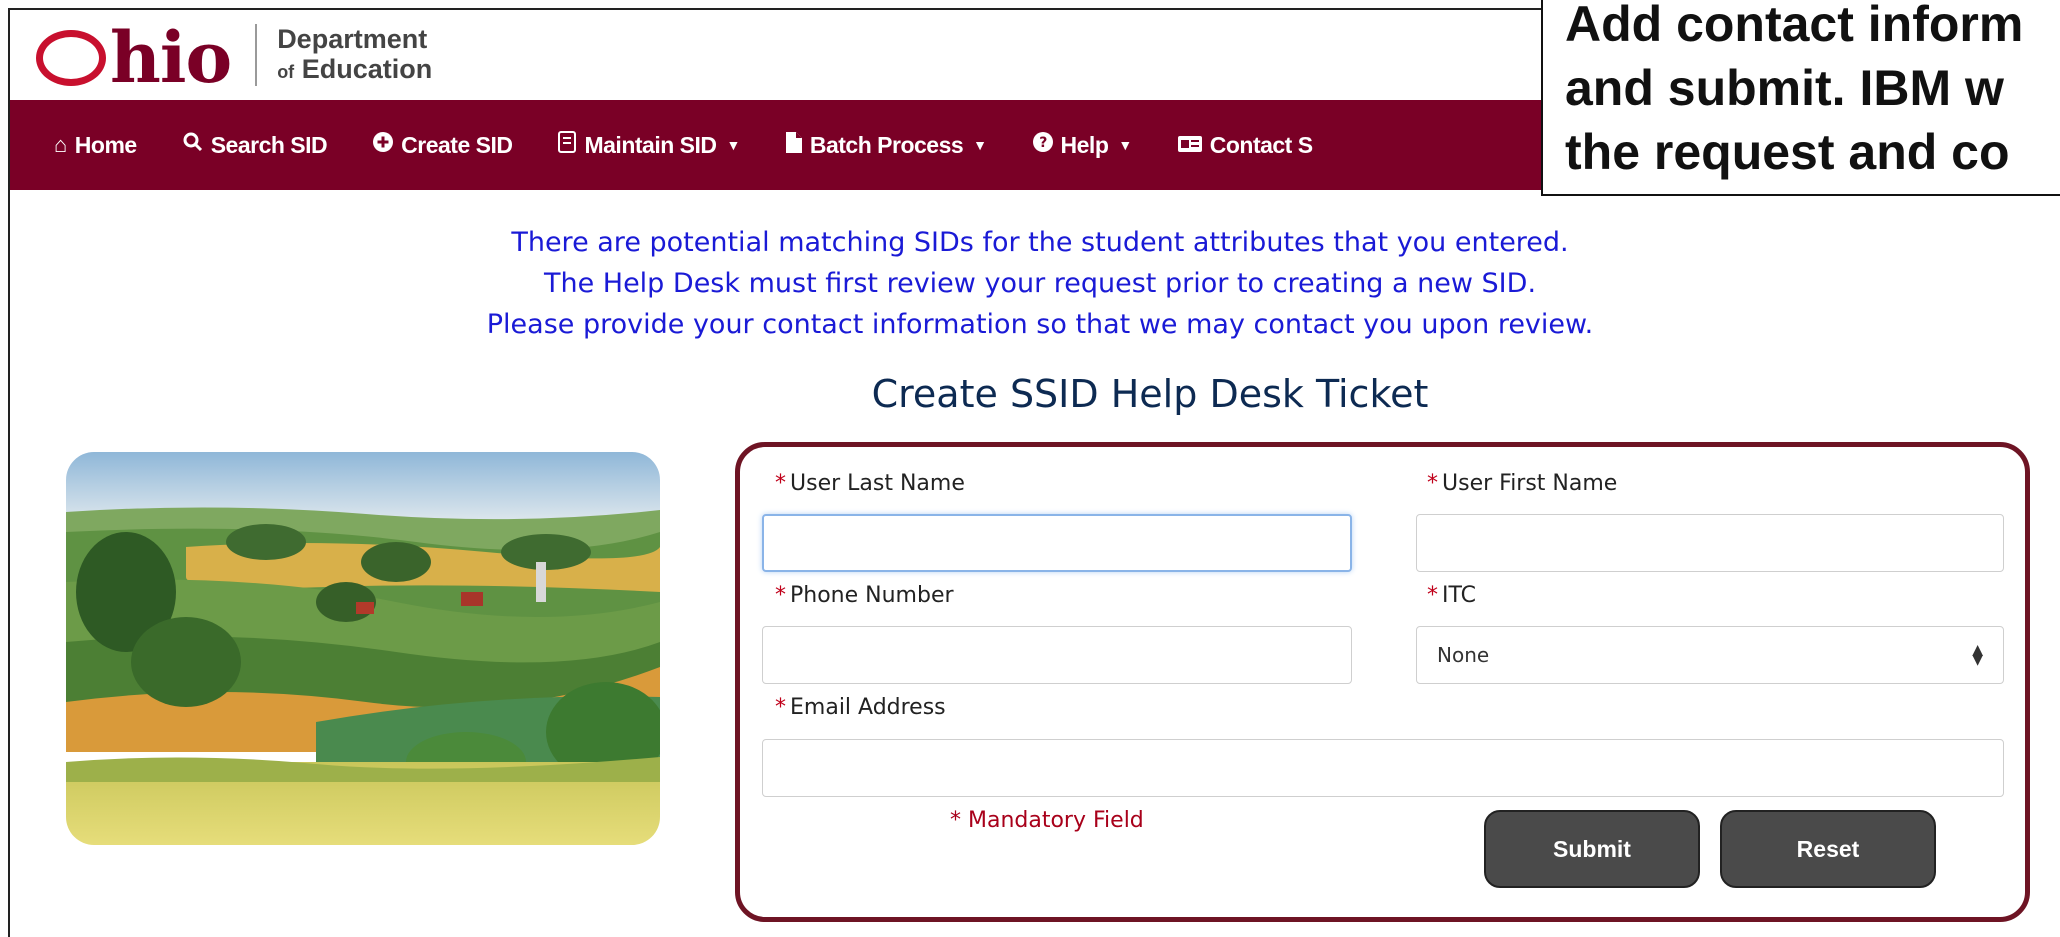 The height and width of the screenshot is (937, 2060). Describe the element at coordinates (71, 58) in the screenshot. I see `ohio-o-ring` at that location.